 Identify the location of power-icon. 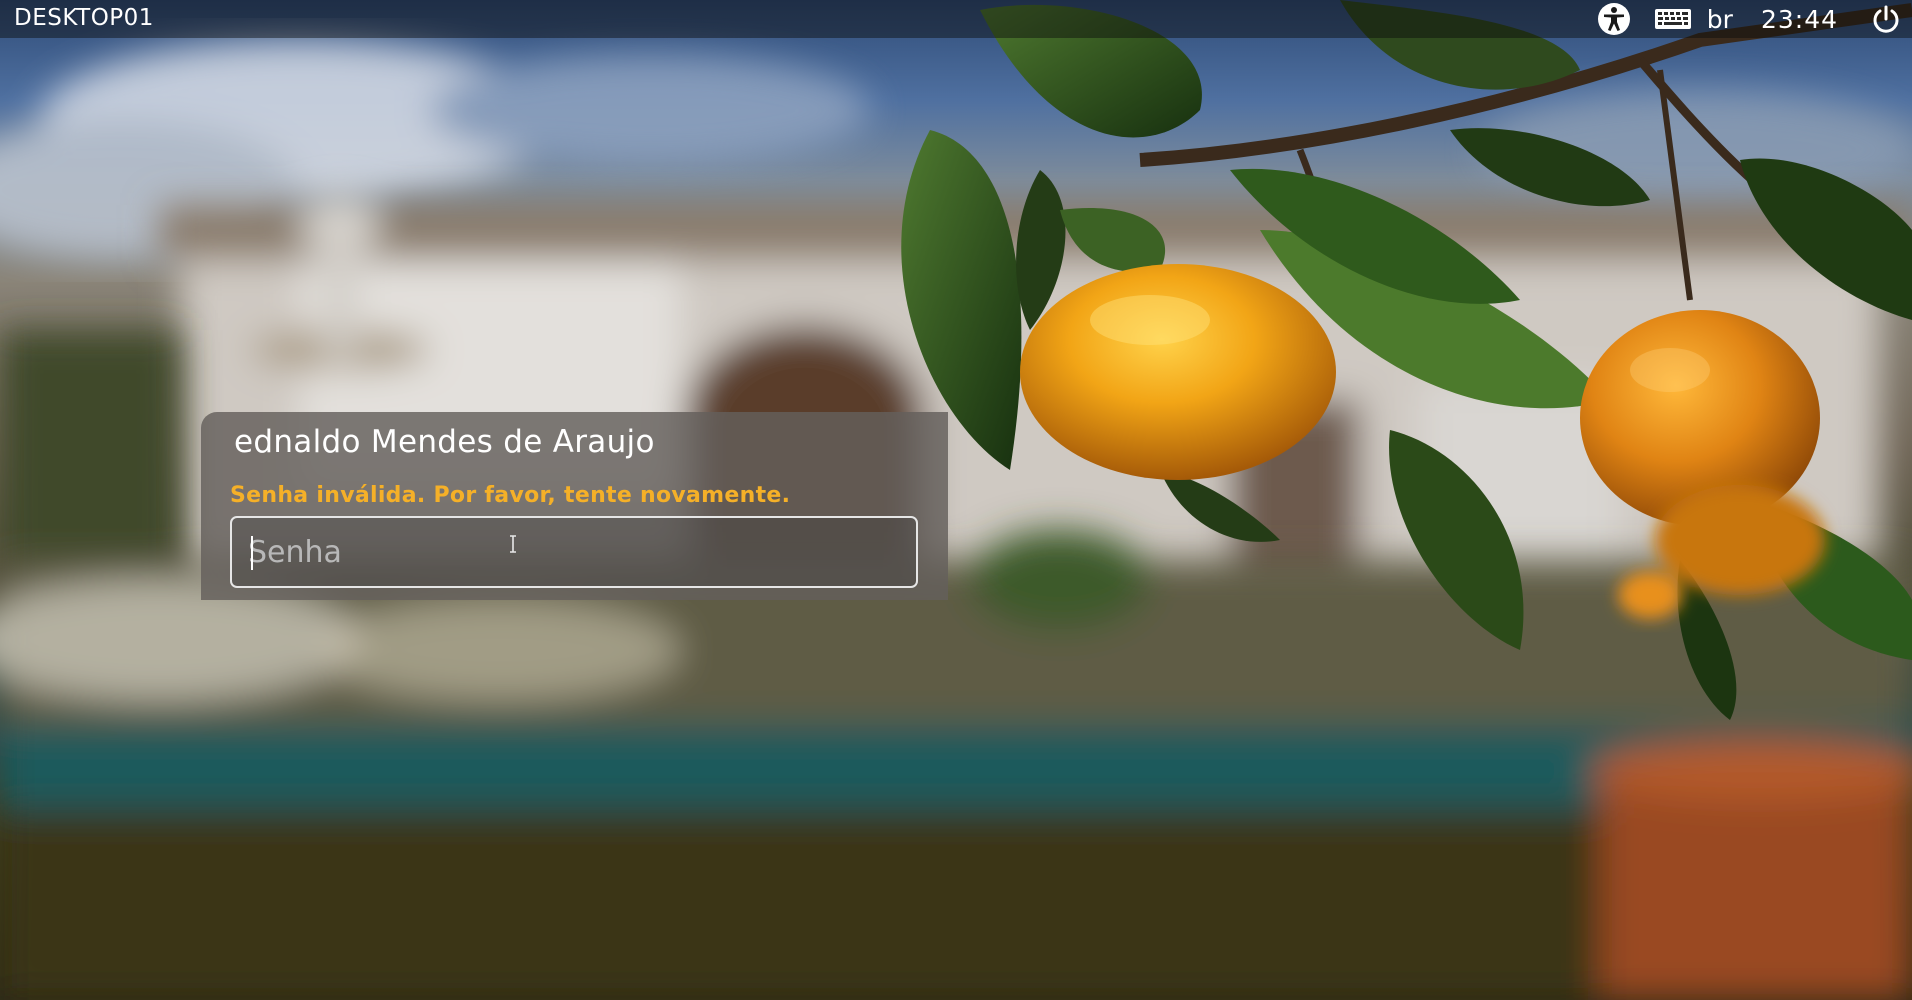
(1886, 19).